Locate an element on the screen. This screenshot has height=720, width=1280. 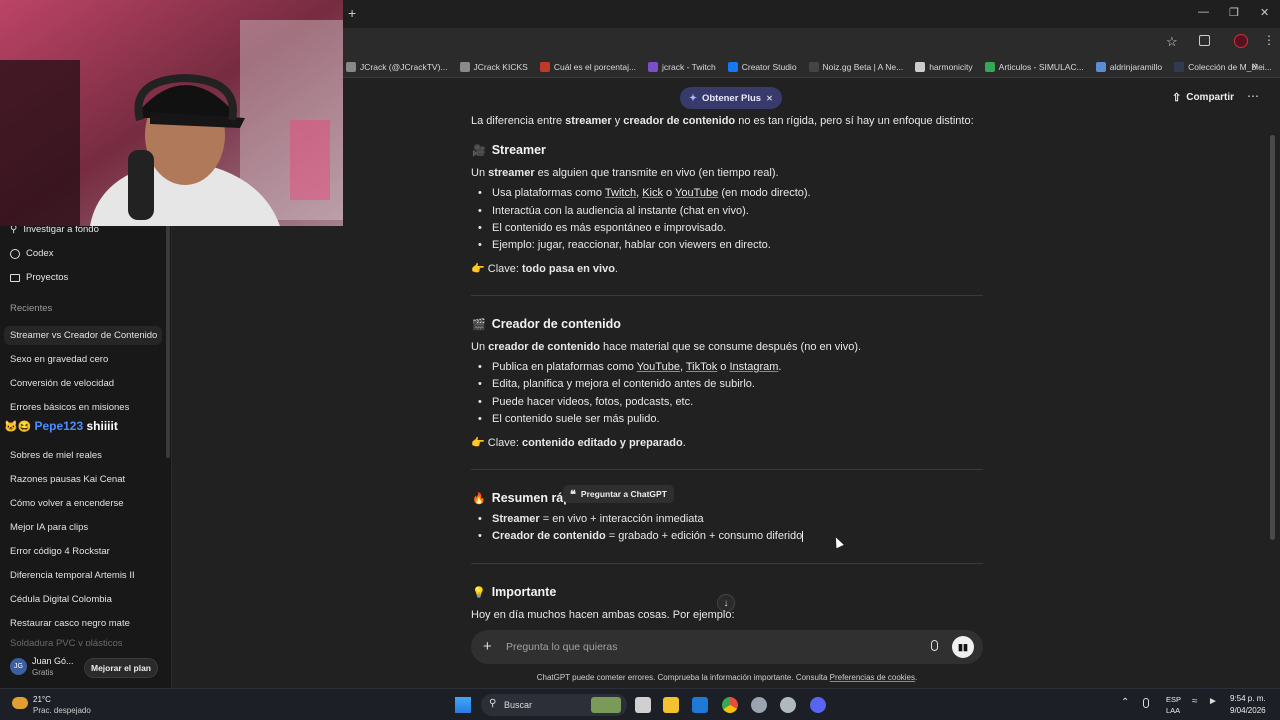
ask-chatgpt-tooltip: ❝ Preguntar a ChatGPT is located at coordinates (618, 494).